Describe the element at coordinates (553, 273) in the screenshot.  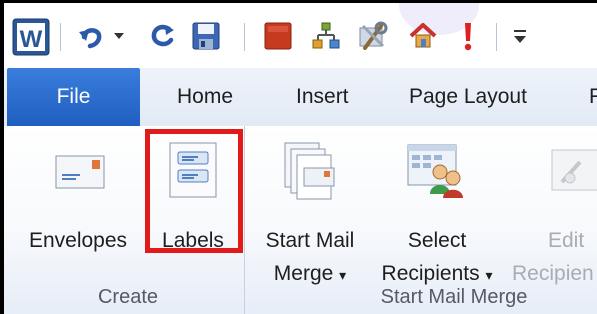
I see `edit-recipients-label-line2: Recipien` at that location.